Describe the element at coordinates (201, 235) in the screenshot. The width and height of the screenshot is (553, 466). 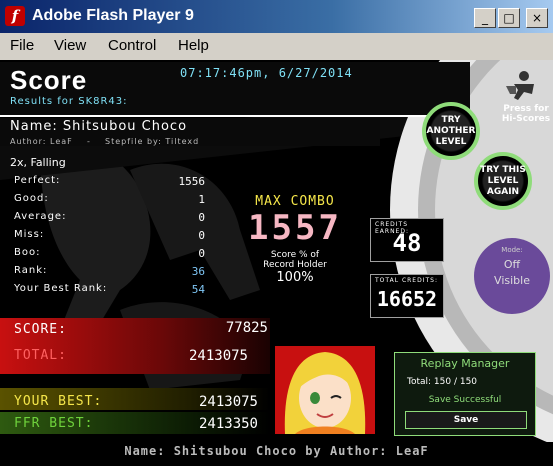
I see `stat-value-miss: 0` at that location.